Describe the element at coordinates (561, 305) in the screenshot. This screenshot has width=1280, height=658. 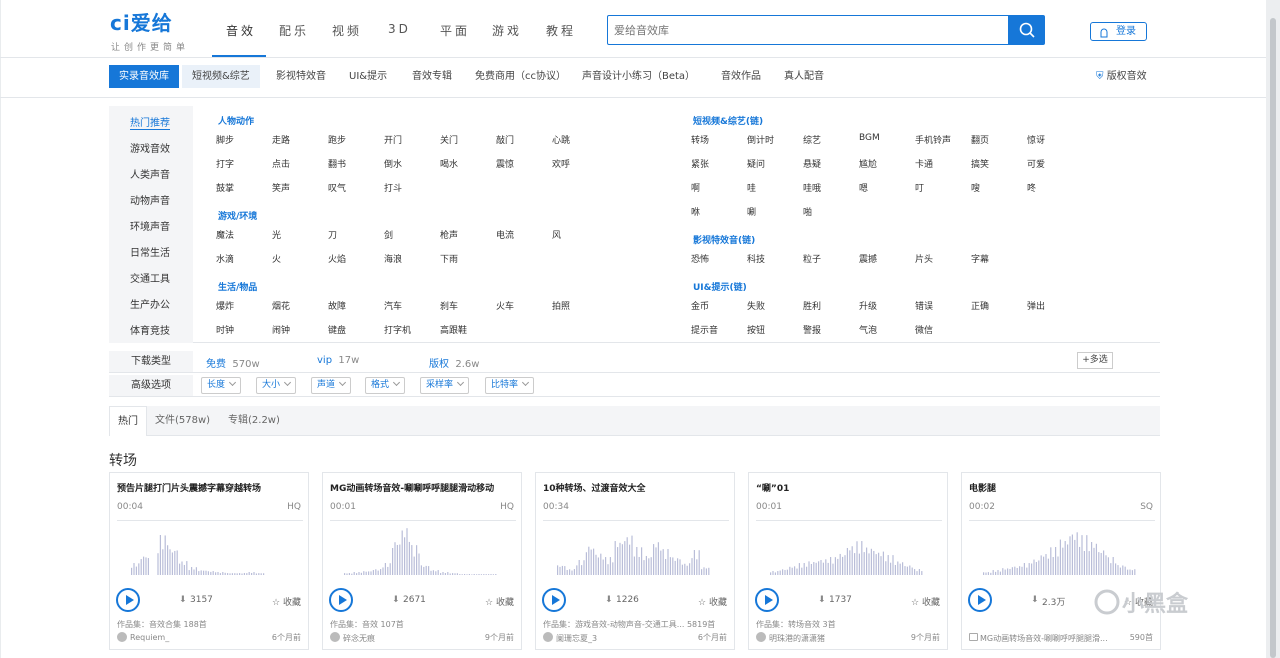
I see `tag-item: 拍照` at that location.